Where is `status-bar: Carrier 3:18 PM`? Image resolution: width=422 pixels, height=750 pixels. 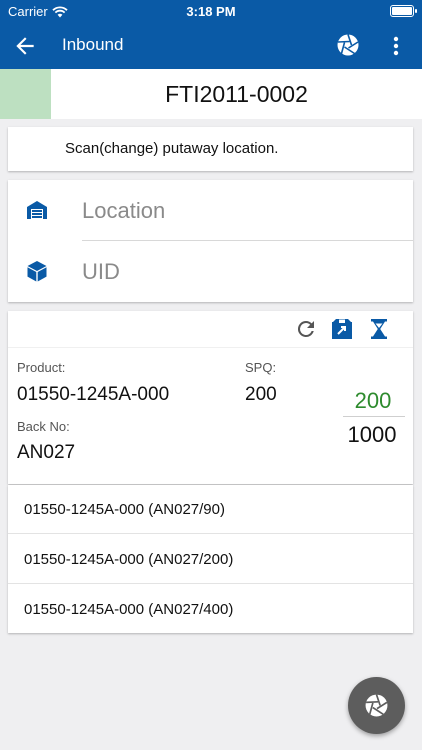 status-bar: Carrier 3:18 PM is located at coordinates (211, 11).